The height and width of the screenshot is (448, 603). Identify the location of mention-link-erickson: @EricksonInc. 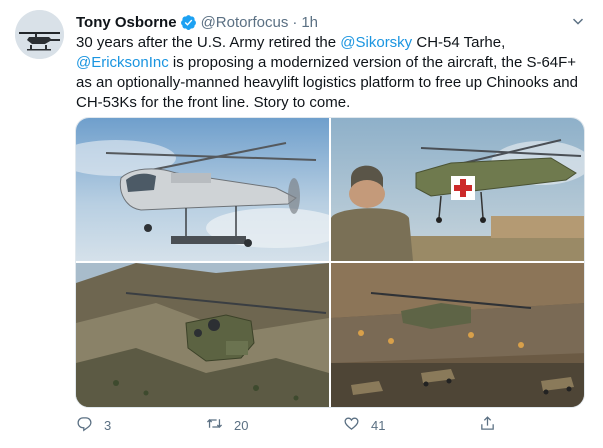
(122, 62).